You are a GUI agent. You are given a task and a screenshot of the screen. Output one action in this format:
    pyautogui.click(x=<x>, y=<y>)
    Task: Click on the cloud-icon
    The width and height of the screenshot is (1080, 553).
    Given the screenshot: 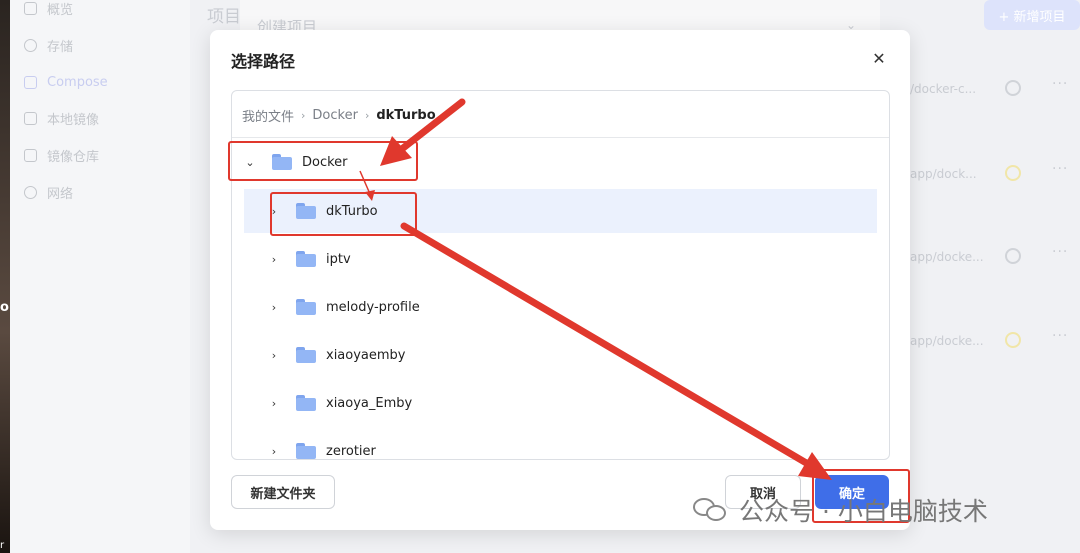 What is the action you would take?
    pyautogui.click(x=30, y=45)
    